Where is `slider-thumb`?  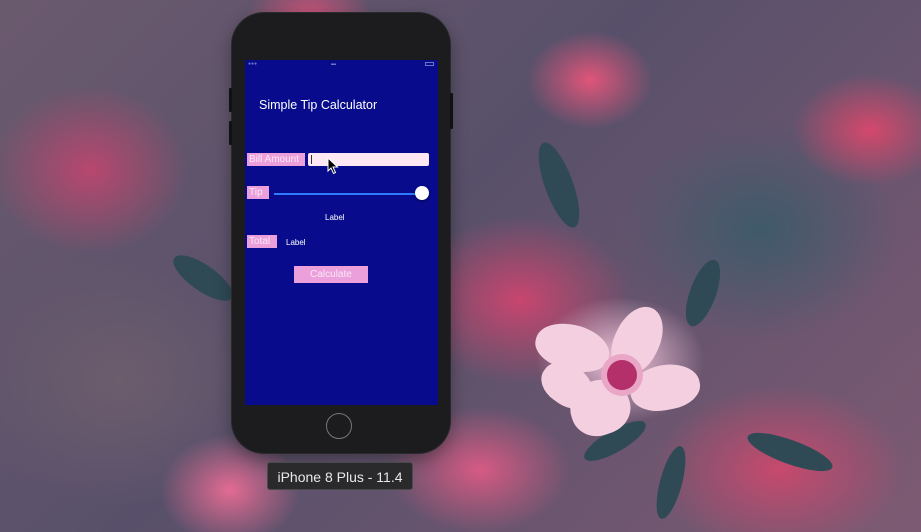 slider-thumb is located at coordinates (422, 193).